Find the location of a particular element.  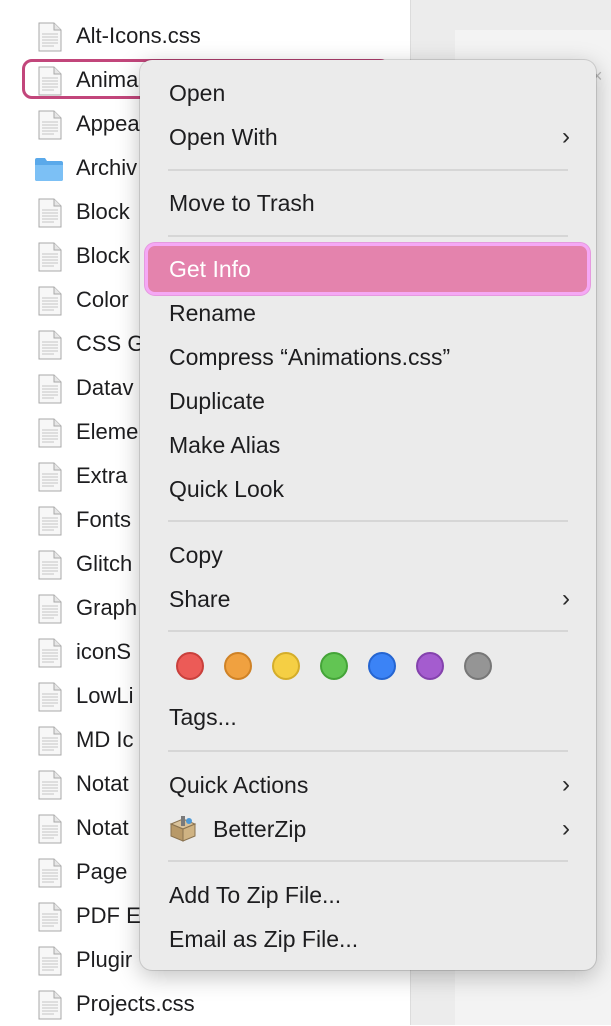

menu-item-label: Quick Actions is located at coordinates (239, 785).